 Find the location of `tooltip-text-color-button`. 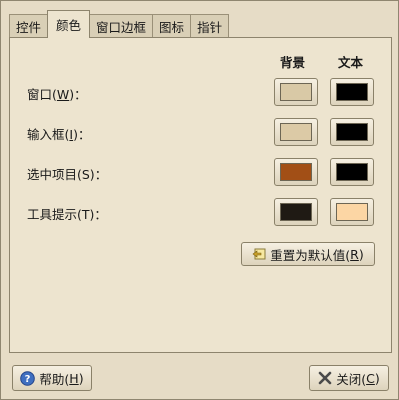

tooltip-text-color-button is located at coordinates (352, 212).